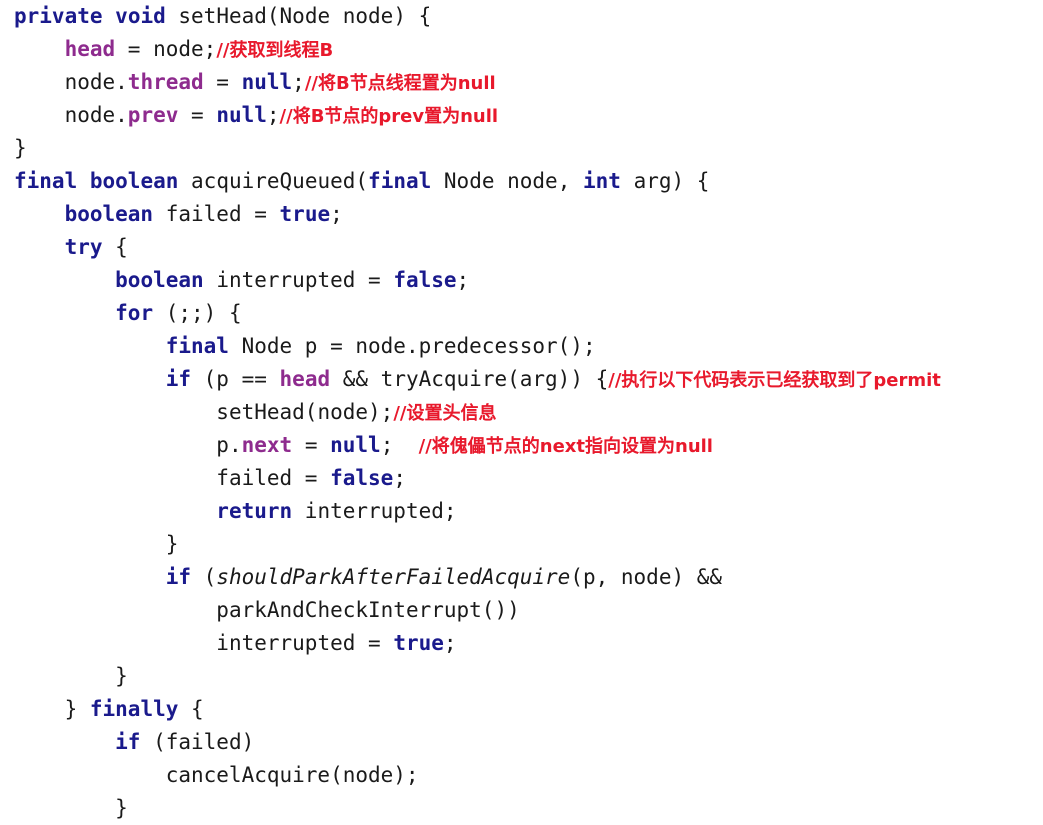 The image size is (1043, 825). What do you see at coordinates (153, 115) in the screenshot?
I see `code-field: prev` at bounding box center [153, 115].